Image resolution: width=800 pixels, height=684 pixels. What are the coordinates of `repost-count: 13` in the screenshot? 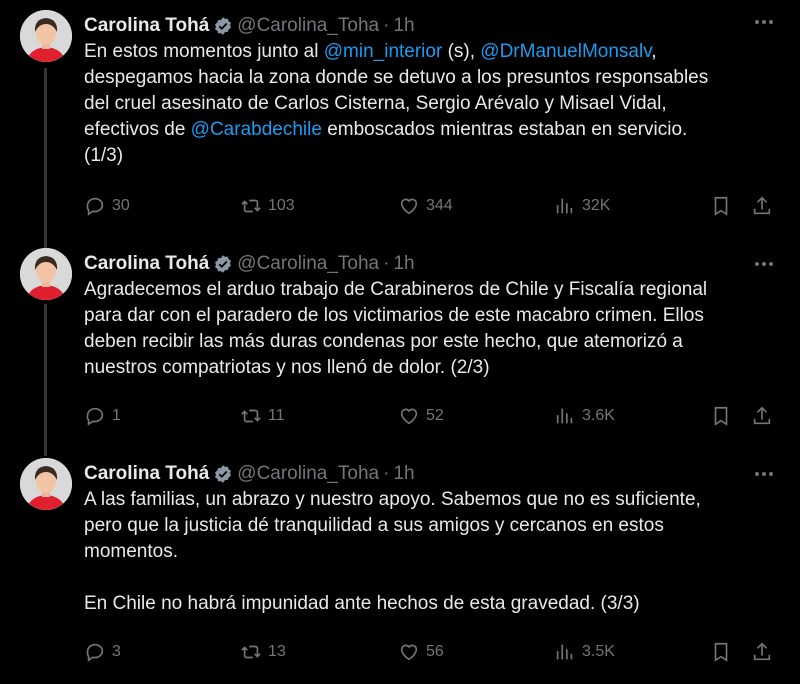 It's located at (277, 651).